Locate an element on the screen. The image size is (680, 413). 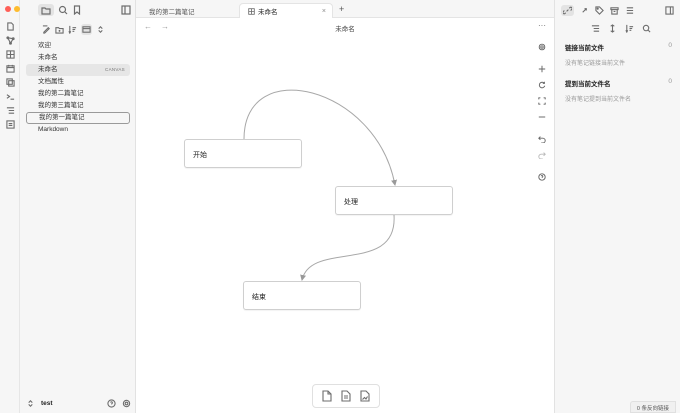
canvas-icon is located at coordinates (10, 54).